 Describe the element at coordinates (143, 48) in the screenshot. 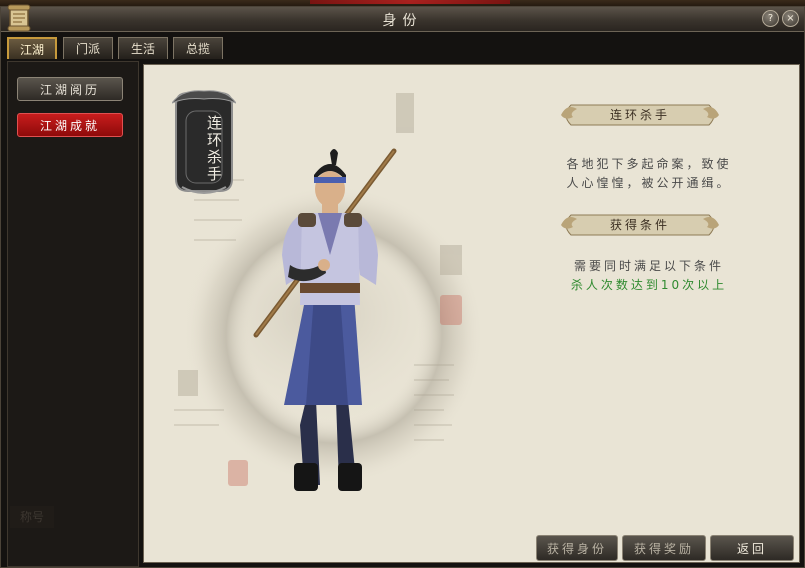

I see `tab-shenghuo: 生活` at that location.